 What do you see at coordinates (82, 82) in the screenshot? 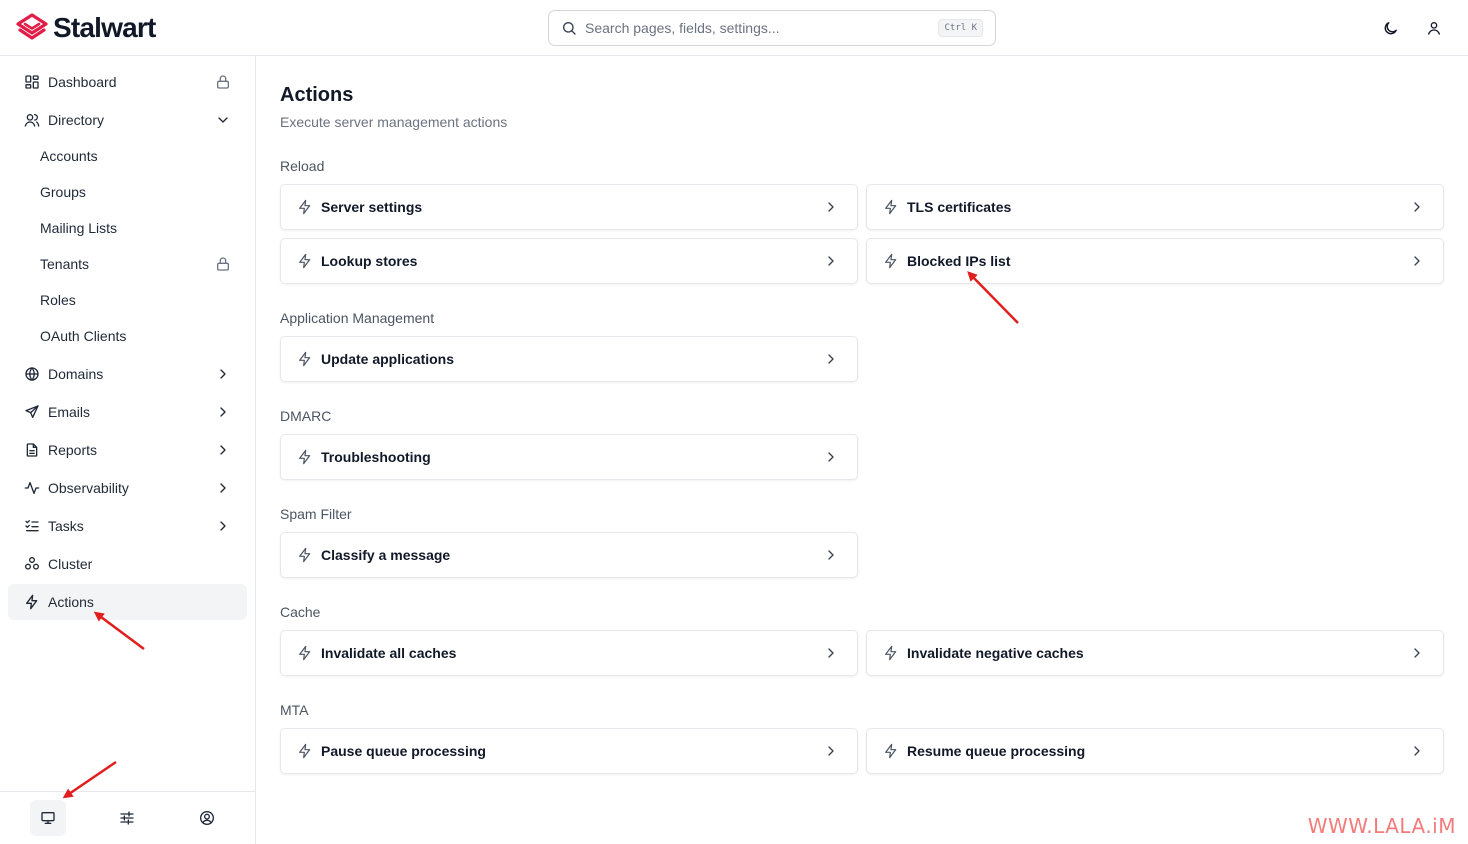
I see `sidebar-item-label: Dashboard` at bounding box center [82, 82].